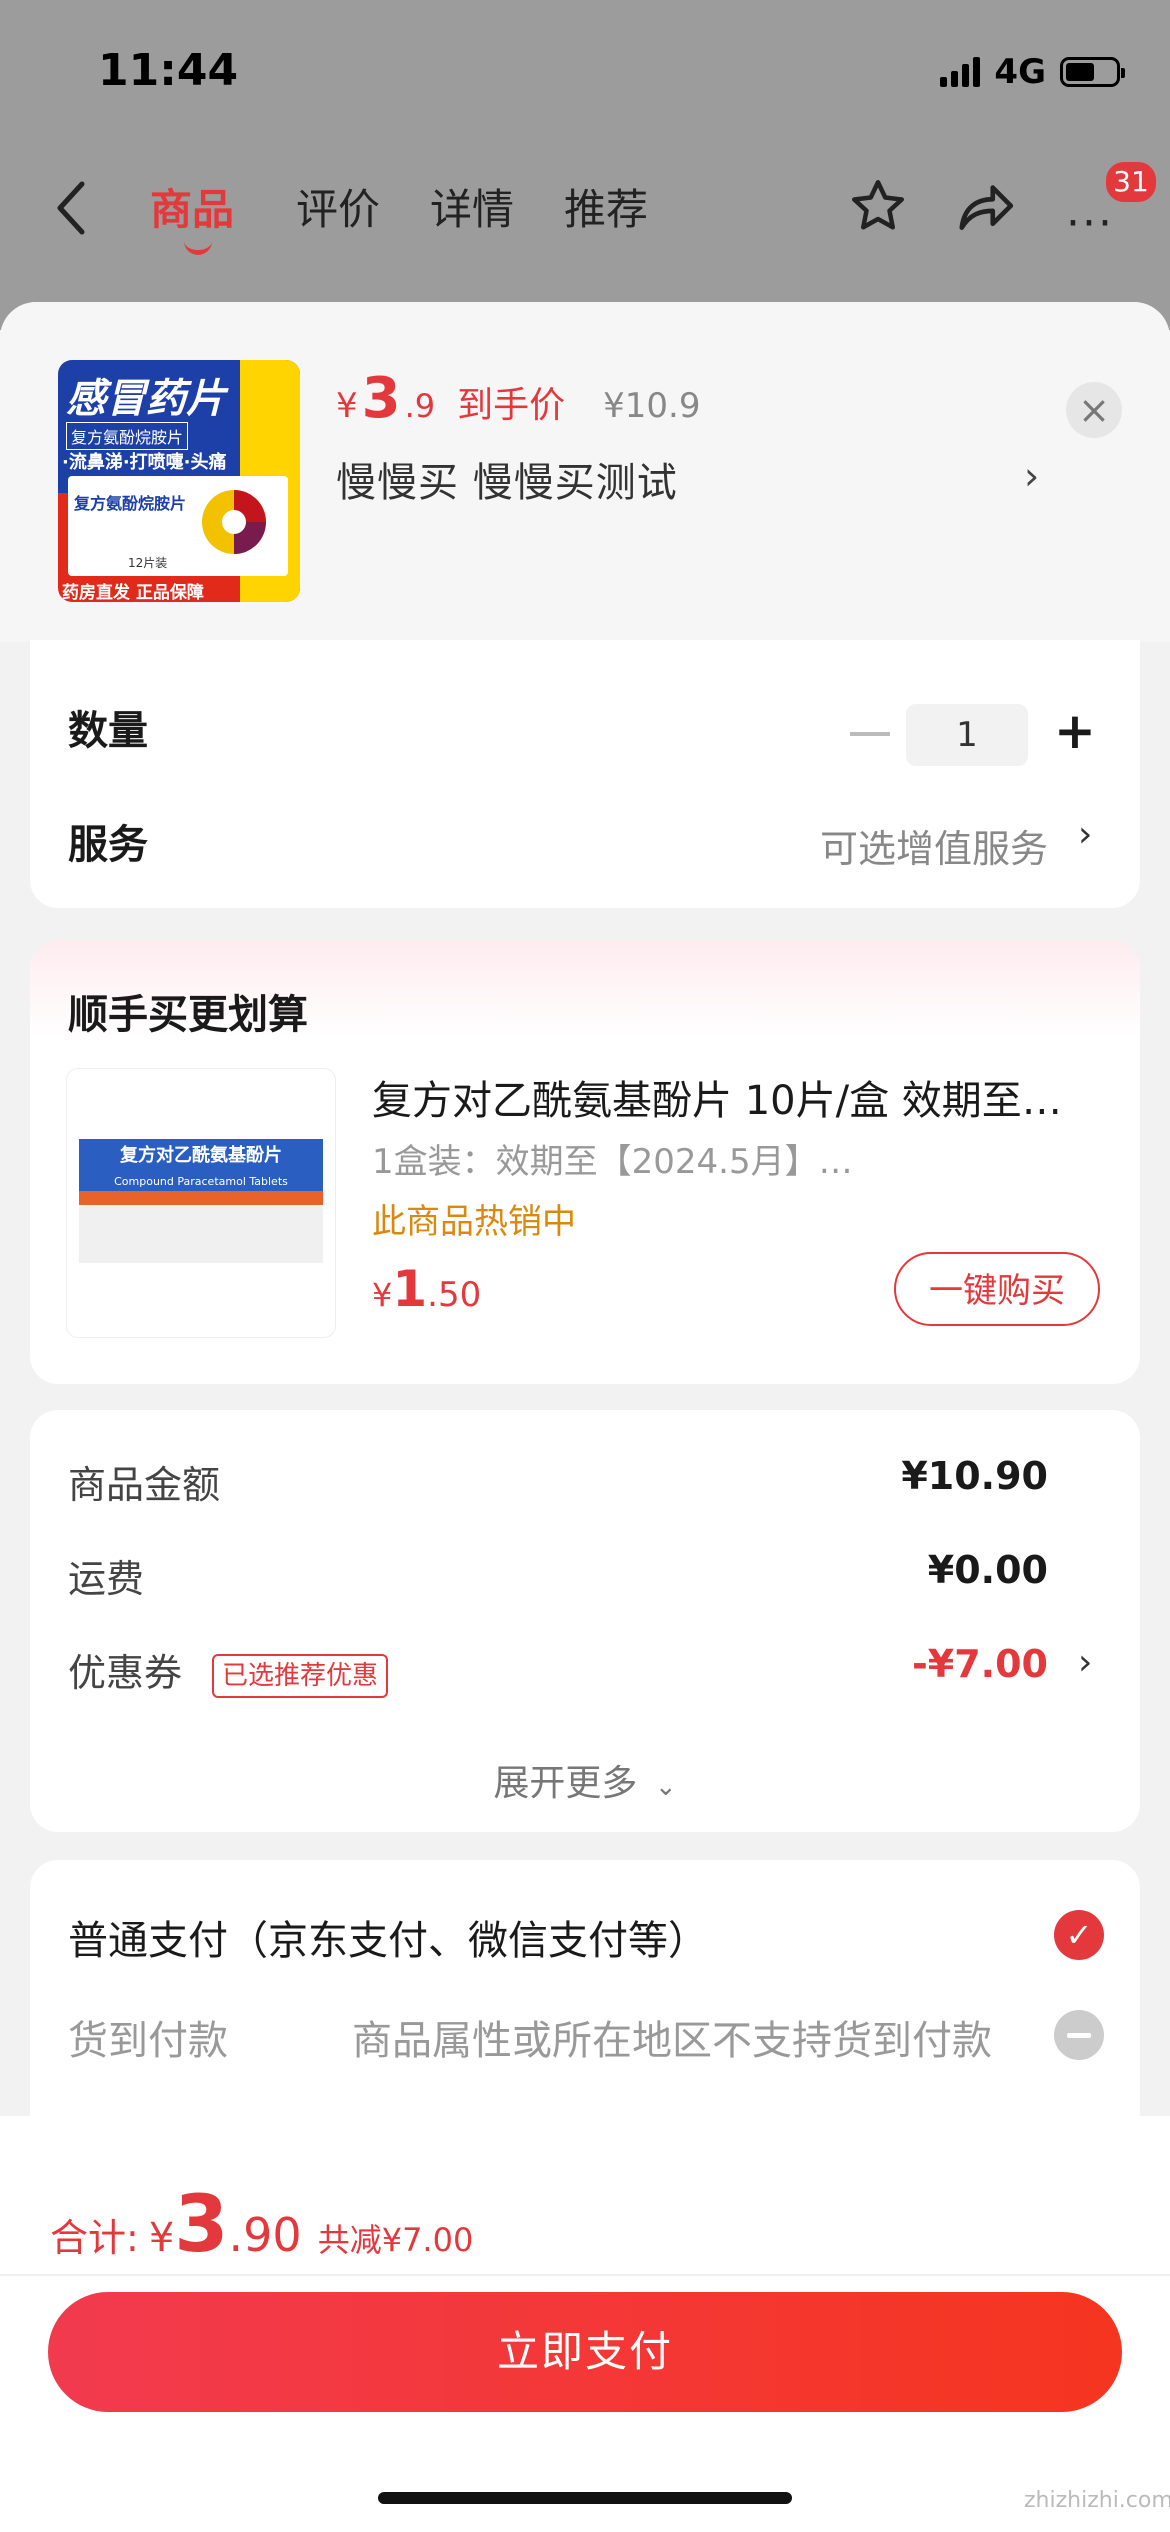 This screenshot has height=2532, width=1170. I want to click on pay-now-button: 立即支付, so click(585, 2352).